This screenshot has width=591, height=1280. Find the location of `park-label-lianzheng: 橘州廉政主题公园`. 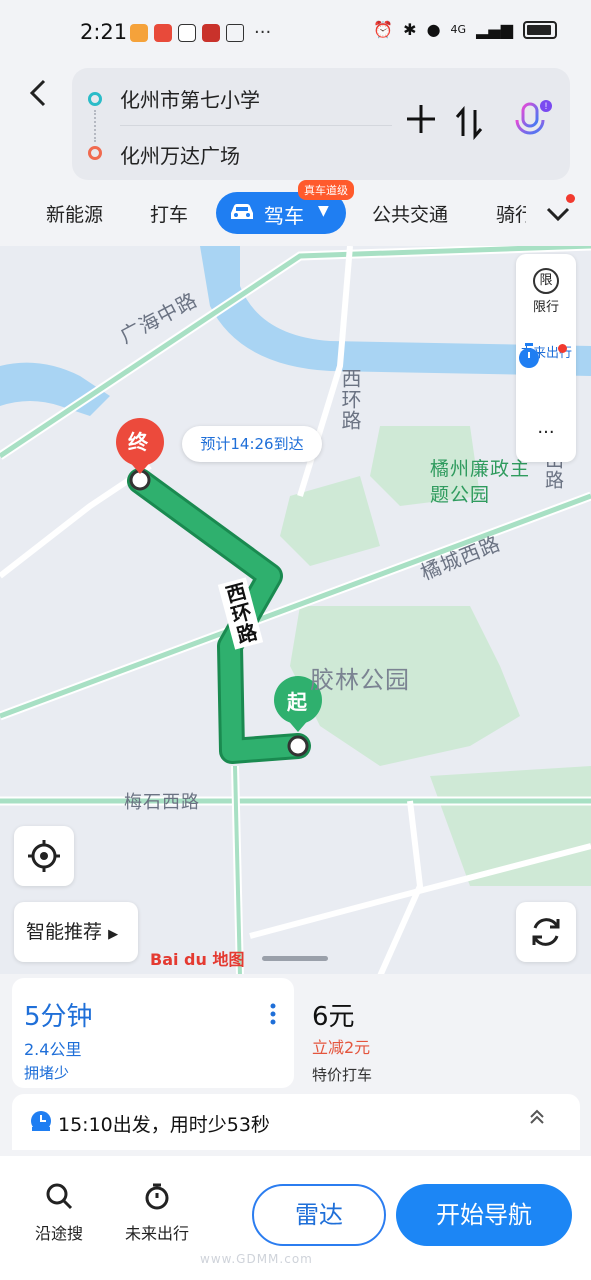

park-label-lianzheng: 橘州廉政主题公园 is located at coordinates (480, 482).